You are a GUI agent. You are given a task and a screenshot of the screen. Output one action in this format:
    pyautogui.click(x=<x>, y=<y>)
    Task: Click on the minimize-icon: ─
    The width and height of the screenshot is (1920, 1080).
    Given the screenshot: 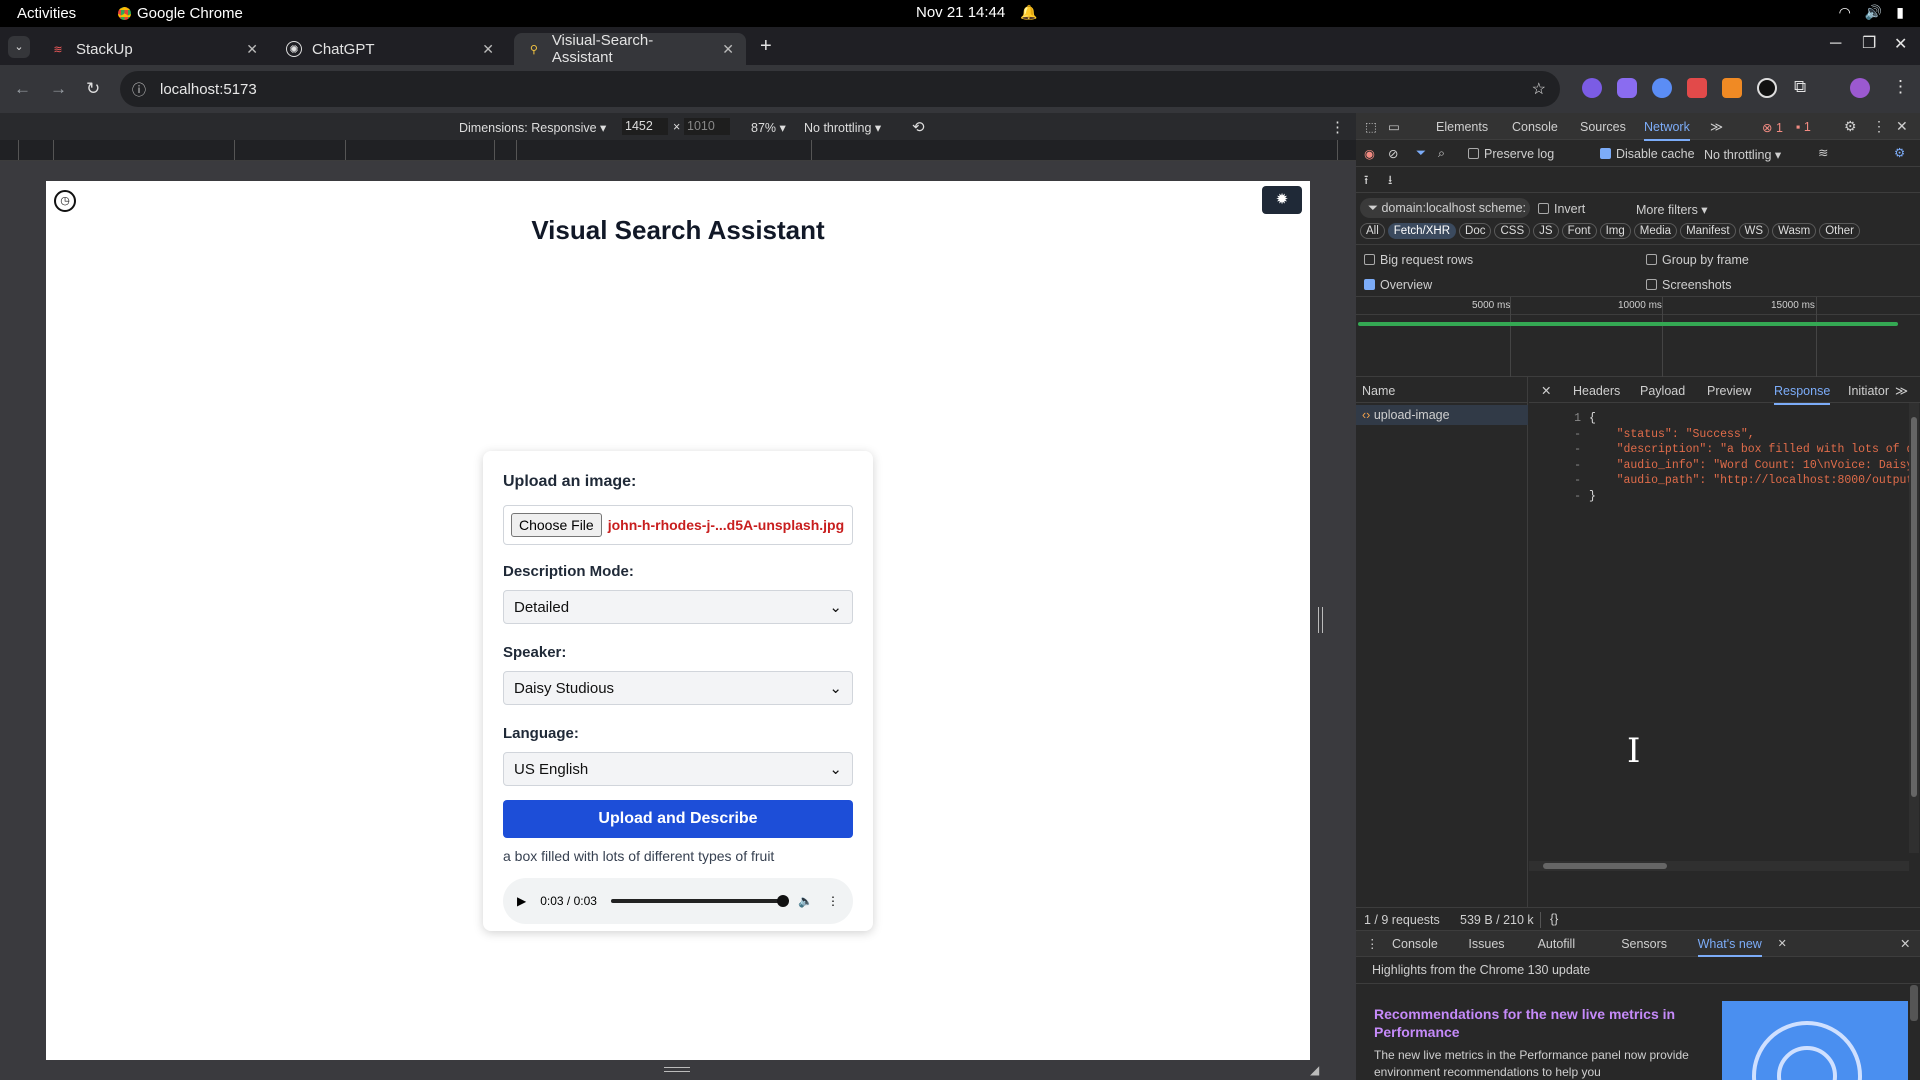 What is the action you would take?
    pyautogui.click(x=1835, y=44)
    